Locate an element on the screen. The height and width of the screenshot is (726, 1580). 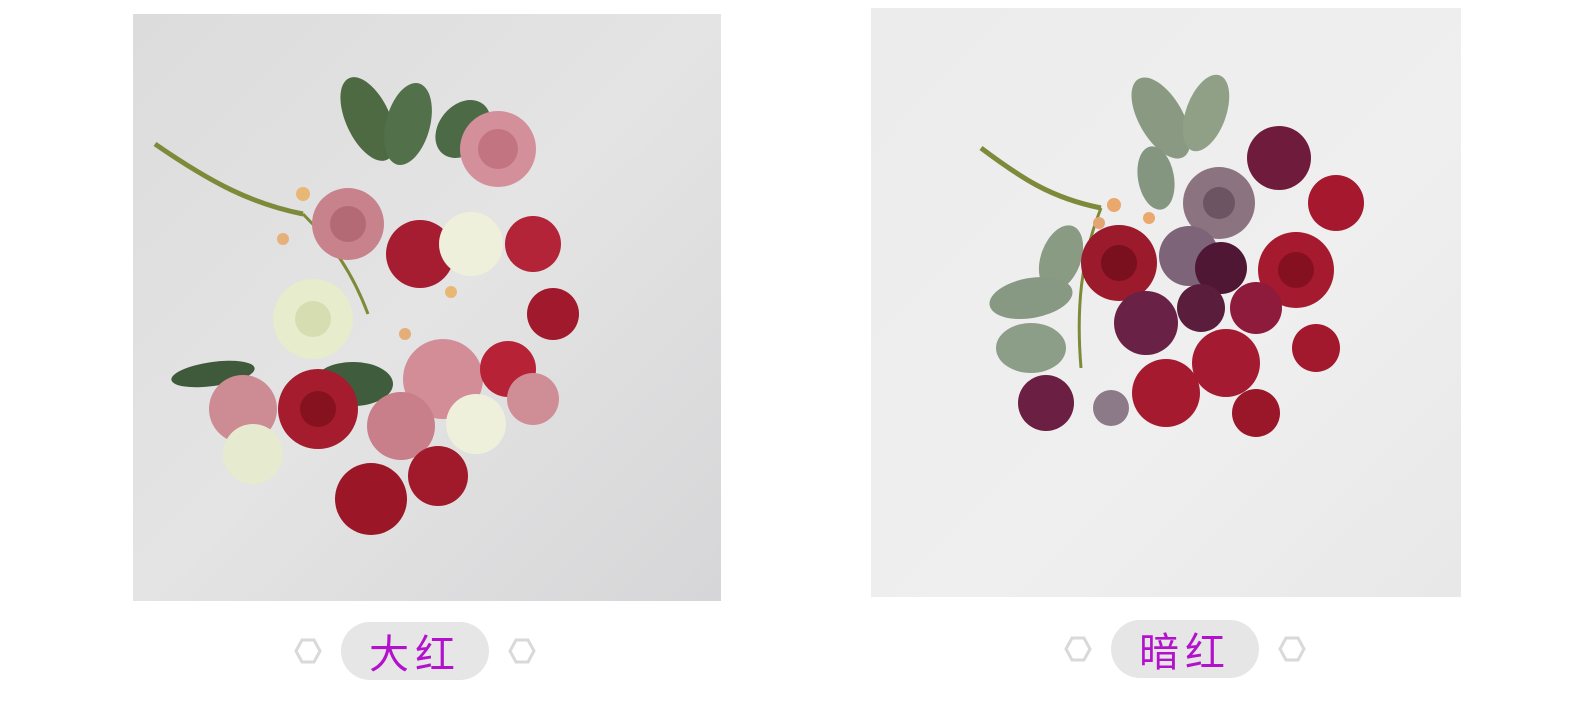
color-option-row: 暗红 is located at coordinates (1185, 649).